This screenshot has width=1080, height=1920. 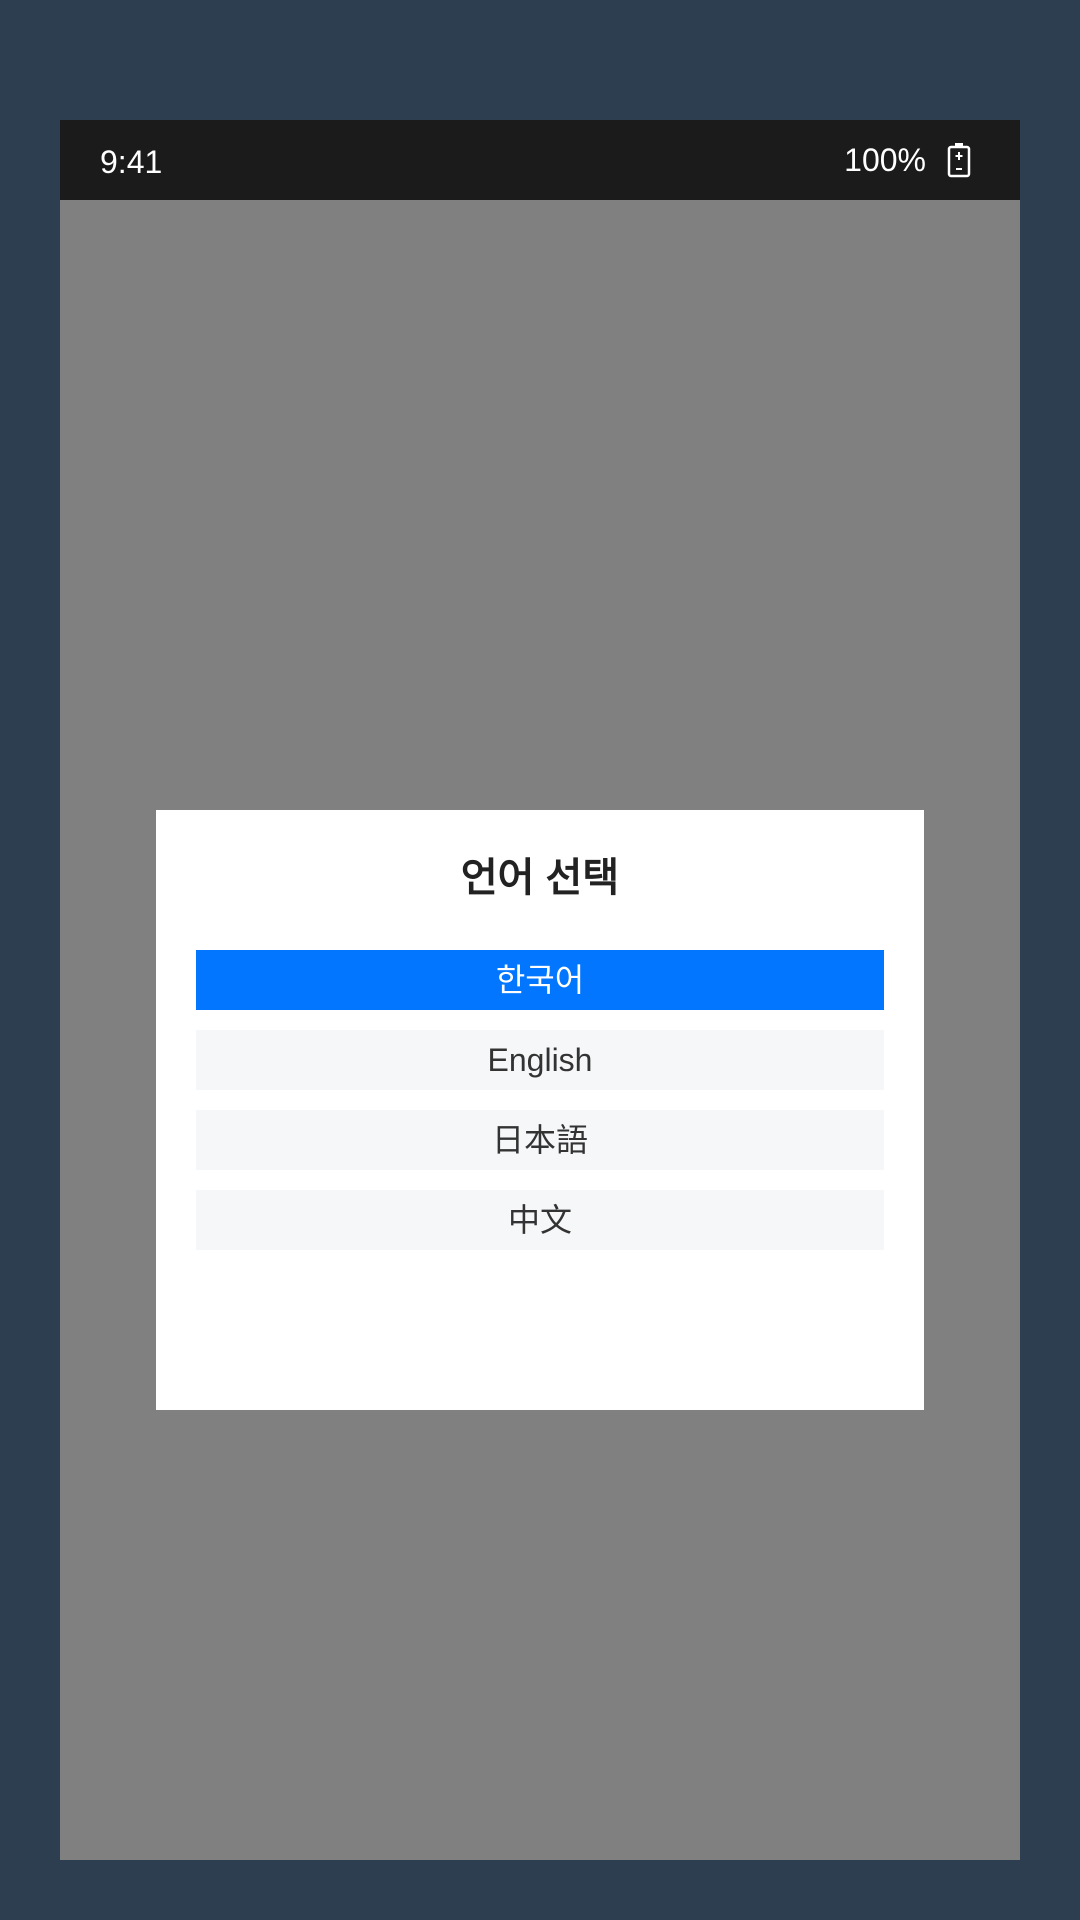 I want to click on language-option-english: English, so click(x=540, y=1060).